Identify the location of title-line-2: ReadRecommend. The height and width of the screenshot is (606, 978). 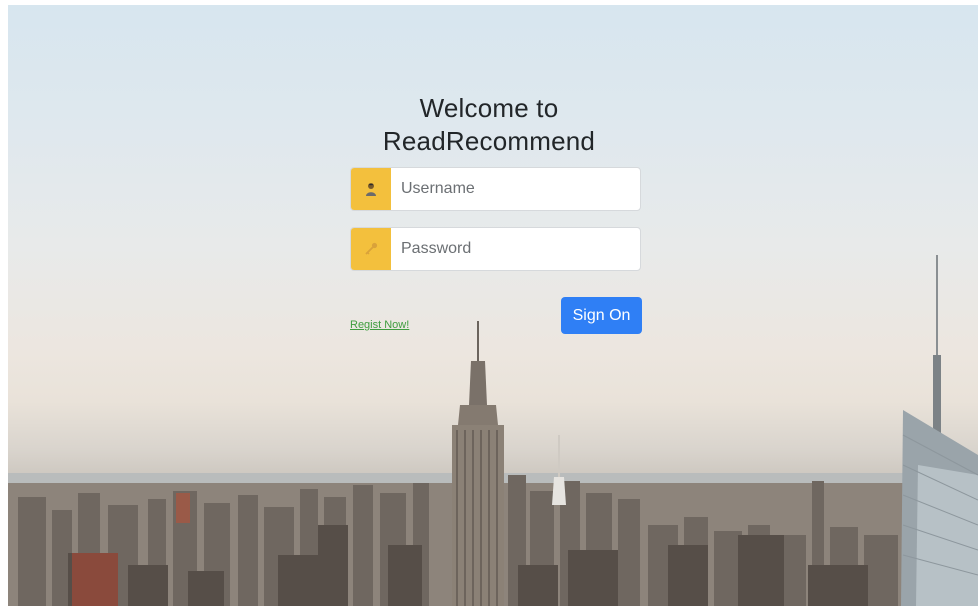
(489, 141).